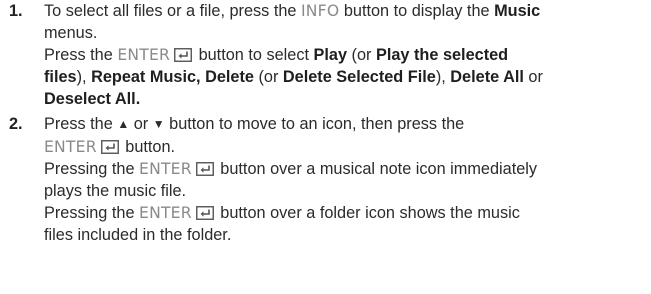 The image size is (651, 294). Describe the element at coordinates (138, 234) in the screenshot. I see `step-2-line-6: files included in the folder.` at that location.